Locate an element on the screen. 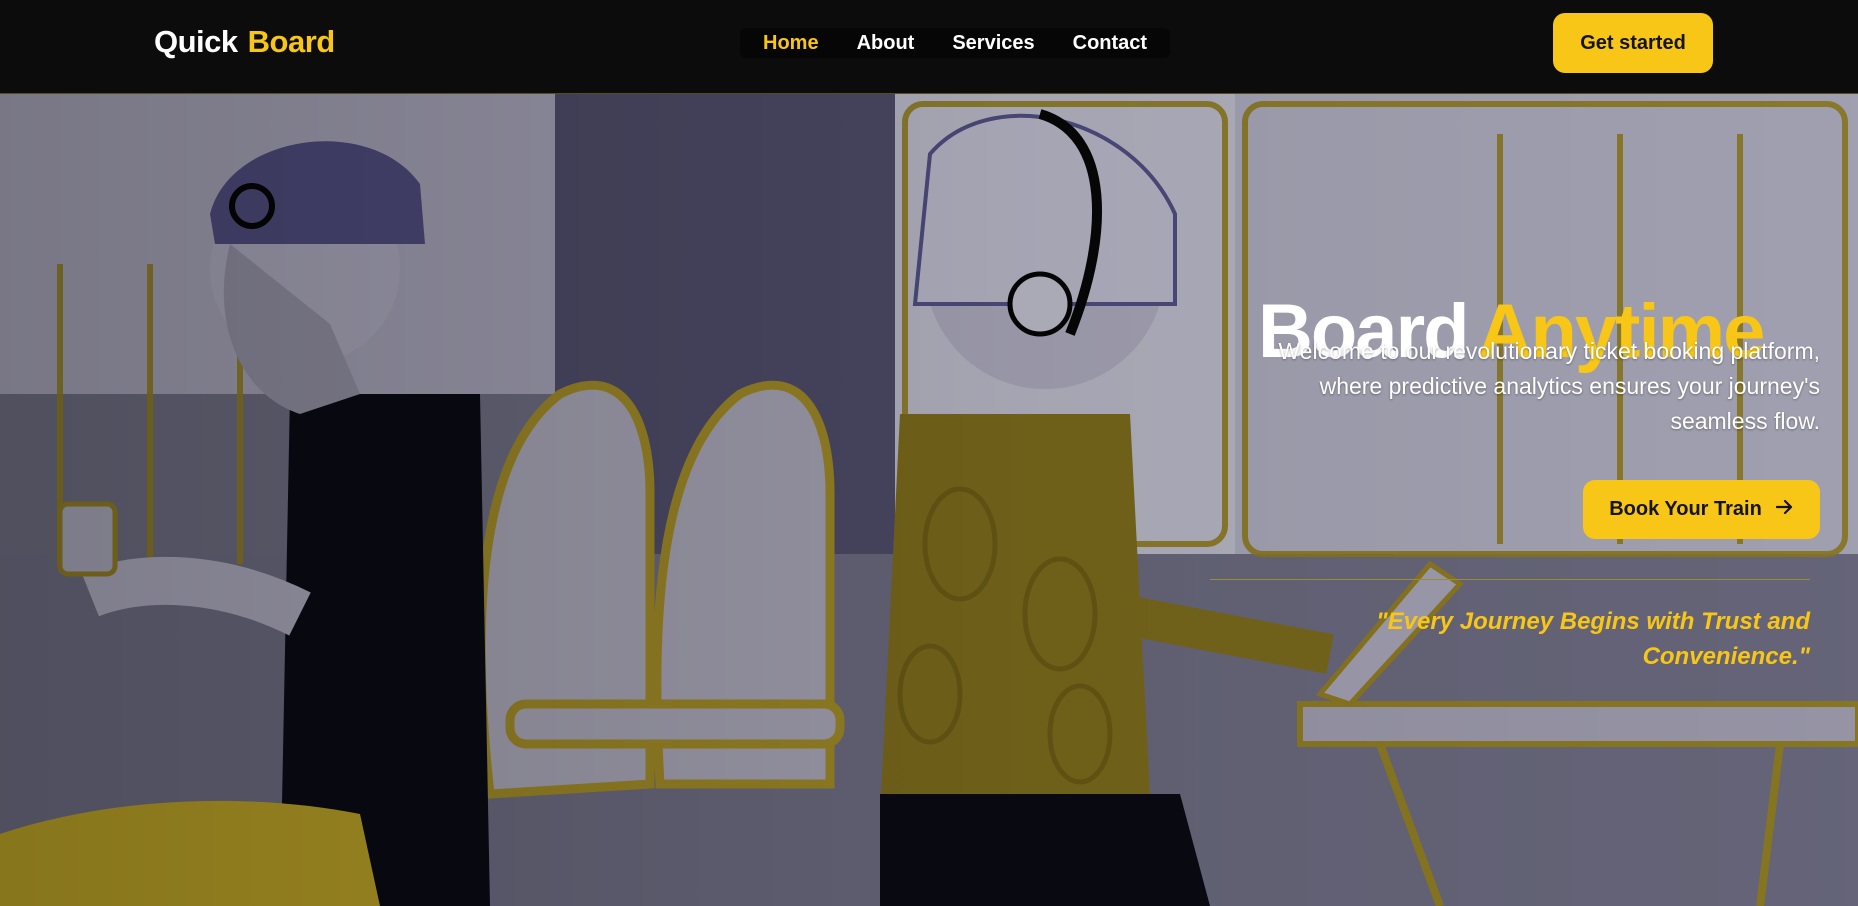  nav-link-home: Home is located at coordinates (791, 43).